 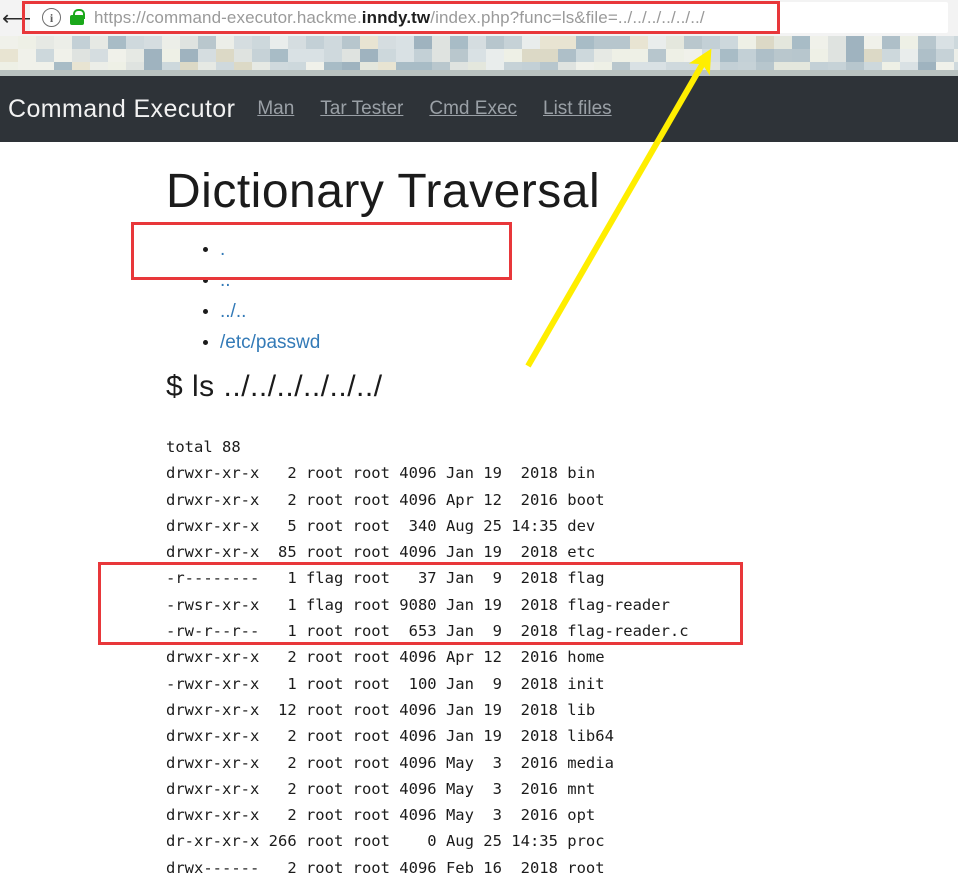 What do you see at coordinates (270, 342) in the screenshot?
I see `path-link-etc-passwd: /etc/passwd` at bounding box center [270, 342].